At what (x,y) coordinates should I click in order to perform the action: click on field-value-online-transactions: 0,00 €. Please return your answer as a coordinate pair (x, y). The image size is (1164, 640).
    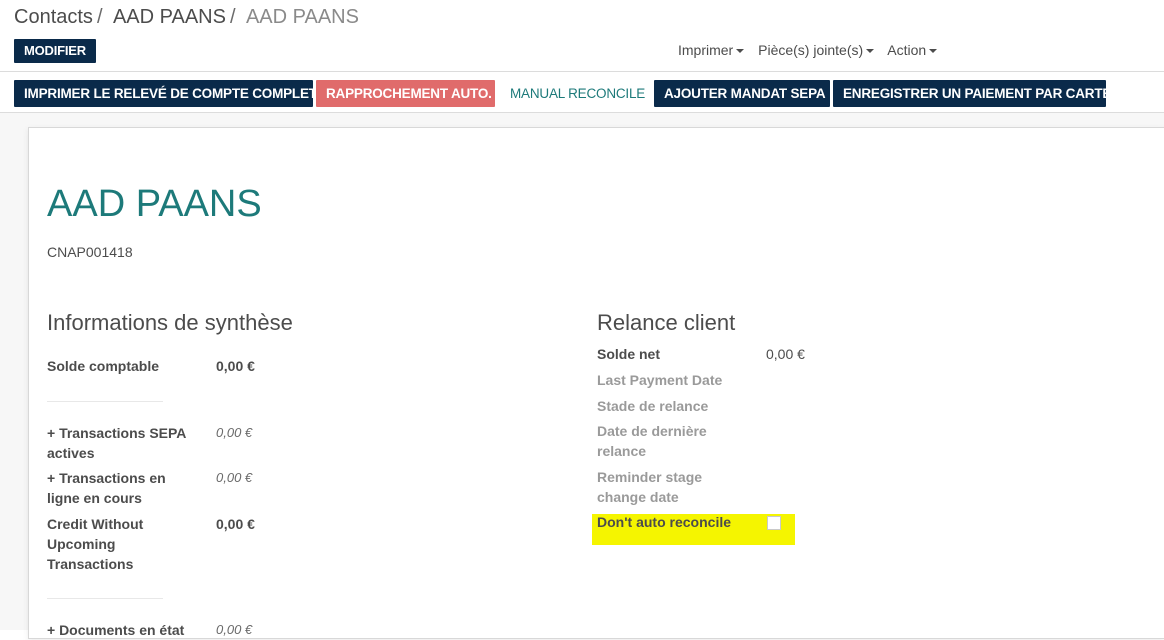
    Looking at the image, I should click on (234, 477).